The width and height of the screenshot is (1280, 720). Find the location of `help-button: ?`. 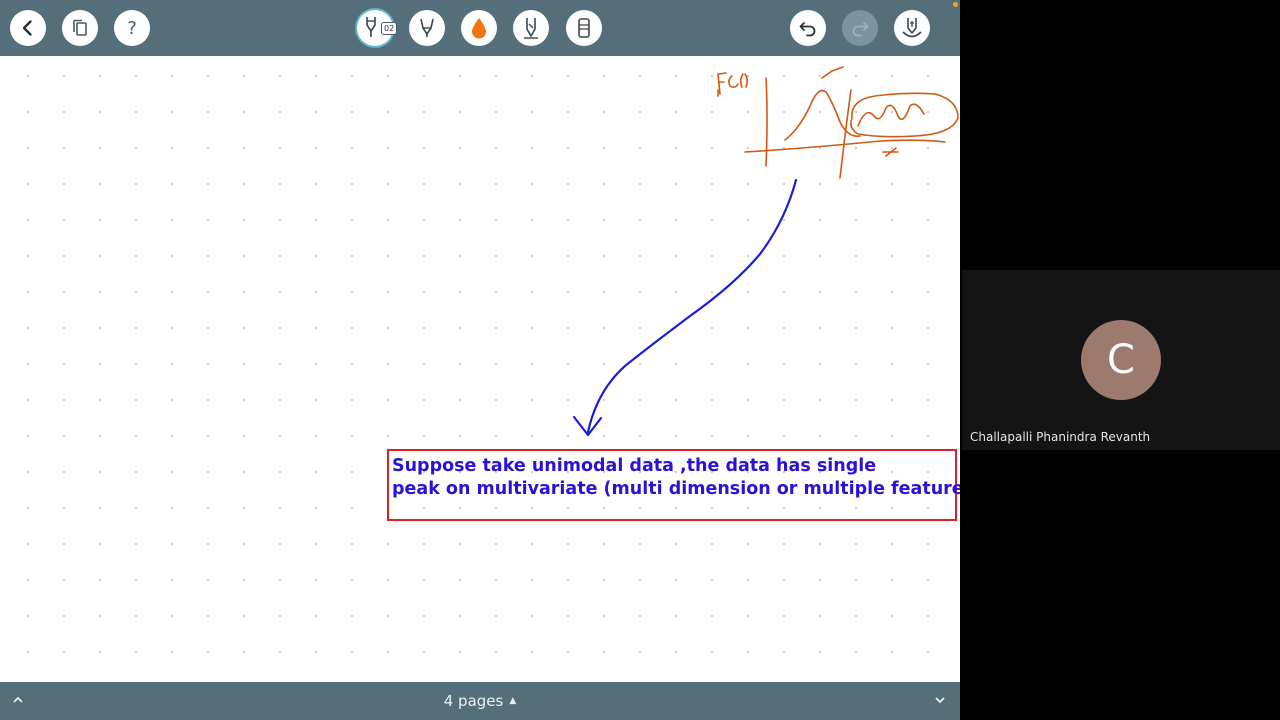

help-button: ? is located at coordinates (132, 28).